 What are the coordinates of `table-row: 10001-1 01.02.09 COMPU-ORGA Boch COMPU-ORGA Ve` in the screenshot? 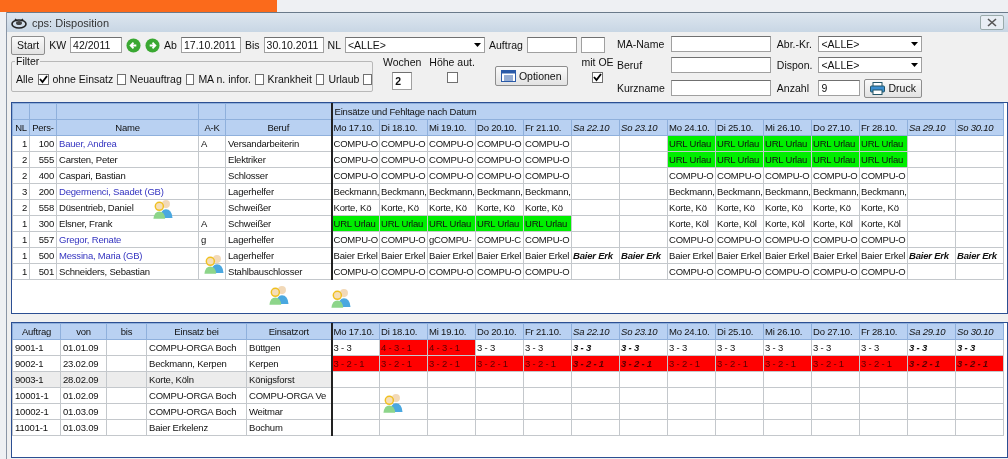 It's located at (508, 395).